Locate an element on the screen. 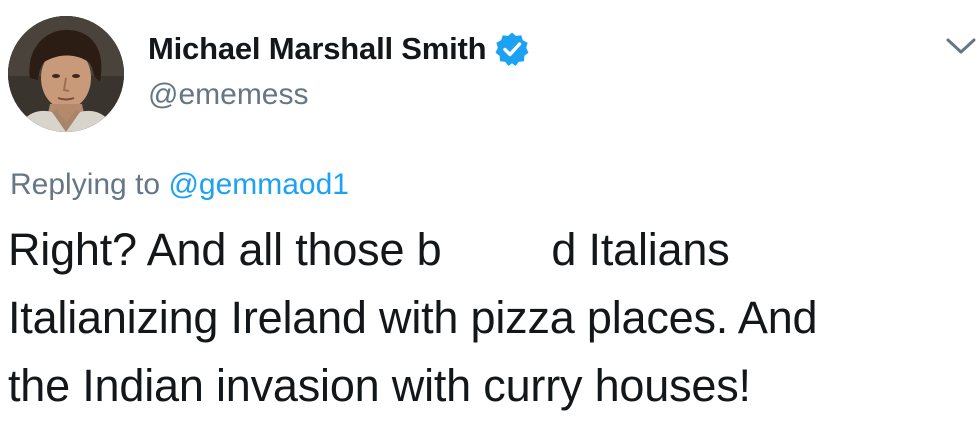 Image resolution: width=980 pixels, height=438 pixels. avatar is located at coordinates (66, 74).